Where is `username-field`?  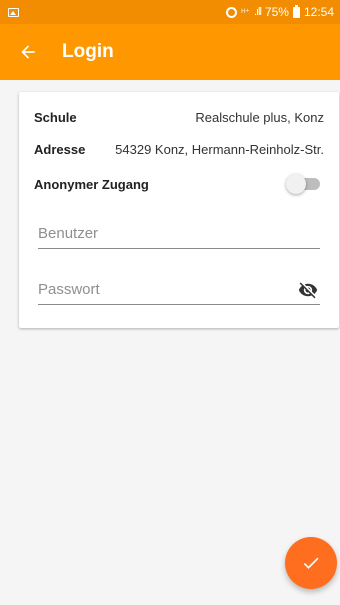
username-field is located at coordinates (179, 234).